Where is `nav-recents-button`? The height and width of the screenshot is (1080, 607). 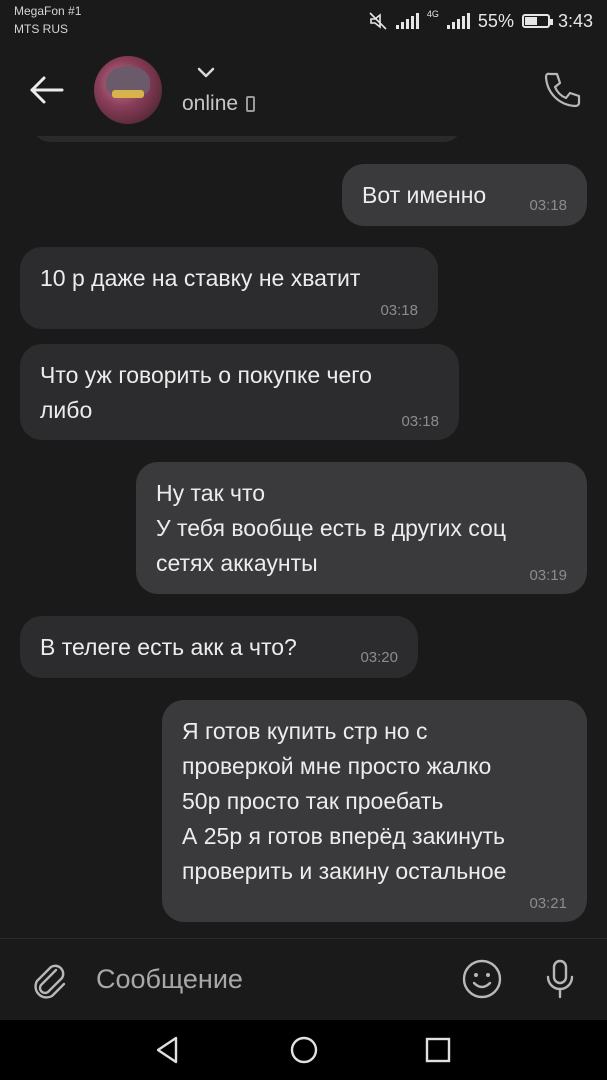 nav-recents-button is located at coordinates (438, 1050).